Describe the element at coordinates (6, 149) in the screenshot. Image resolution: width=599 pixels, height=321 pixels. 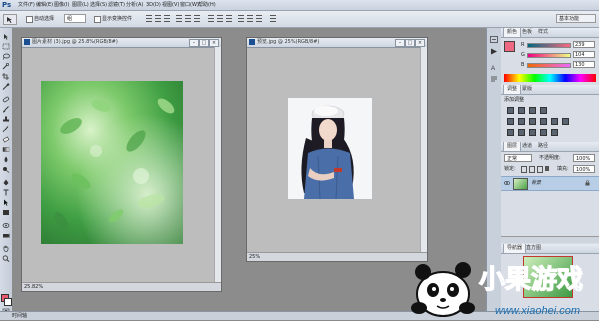
I see `gradient-tool-icon` at that location.